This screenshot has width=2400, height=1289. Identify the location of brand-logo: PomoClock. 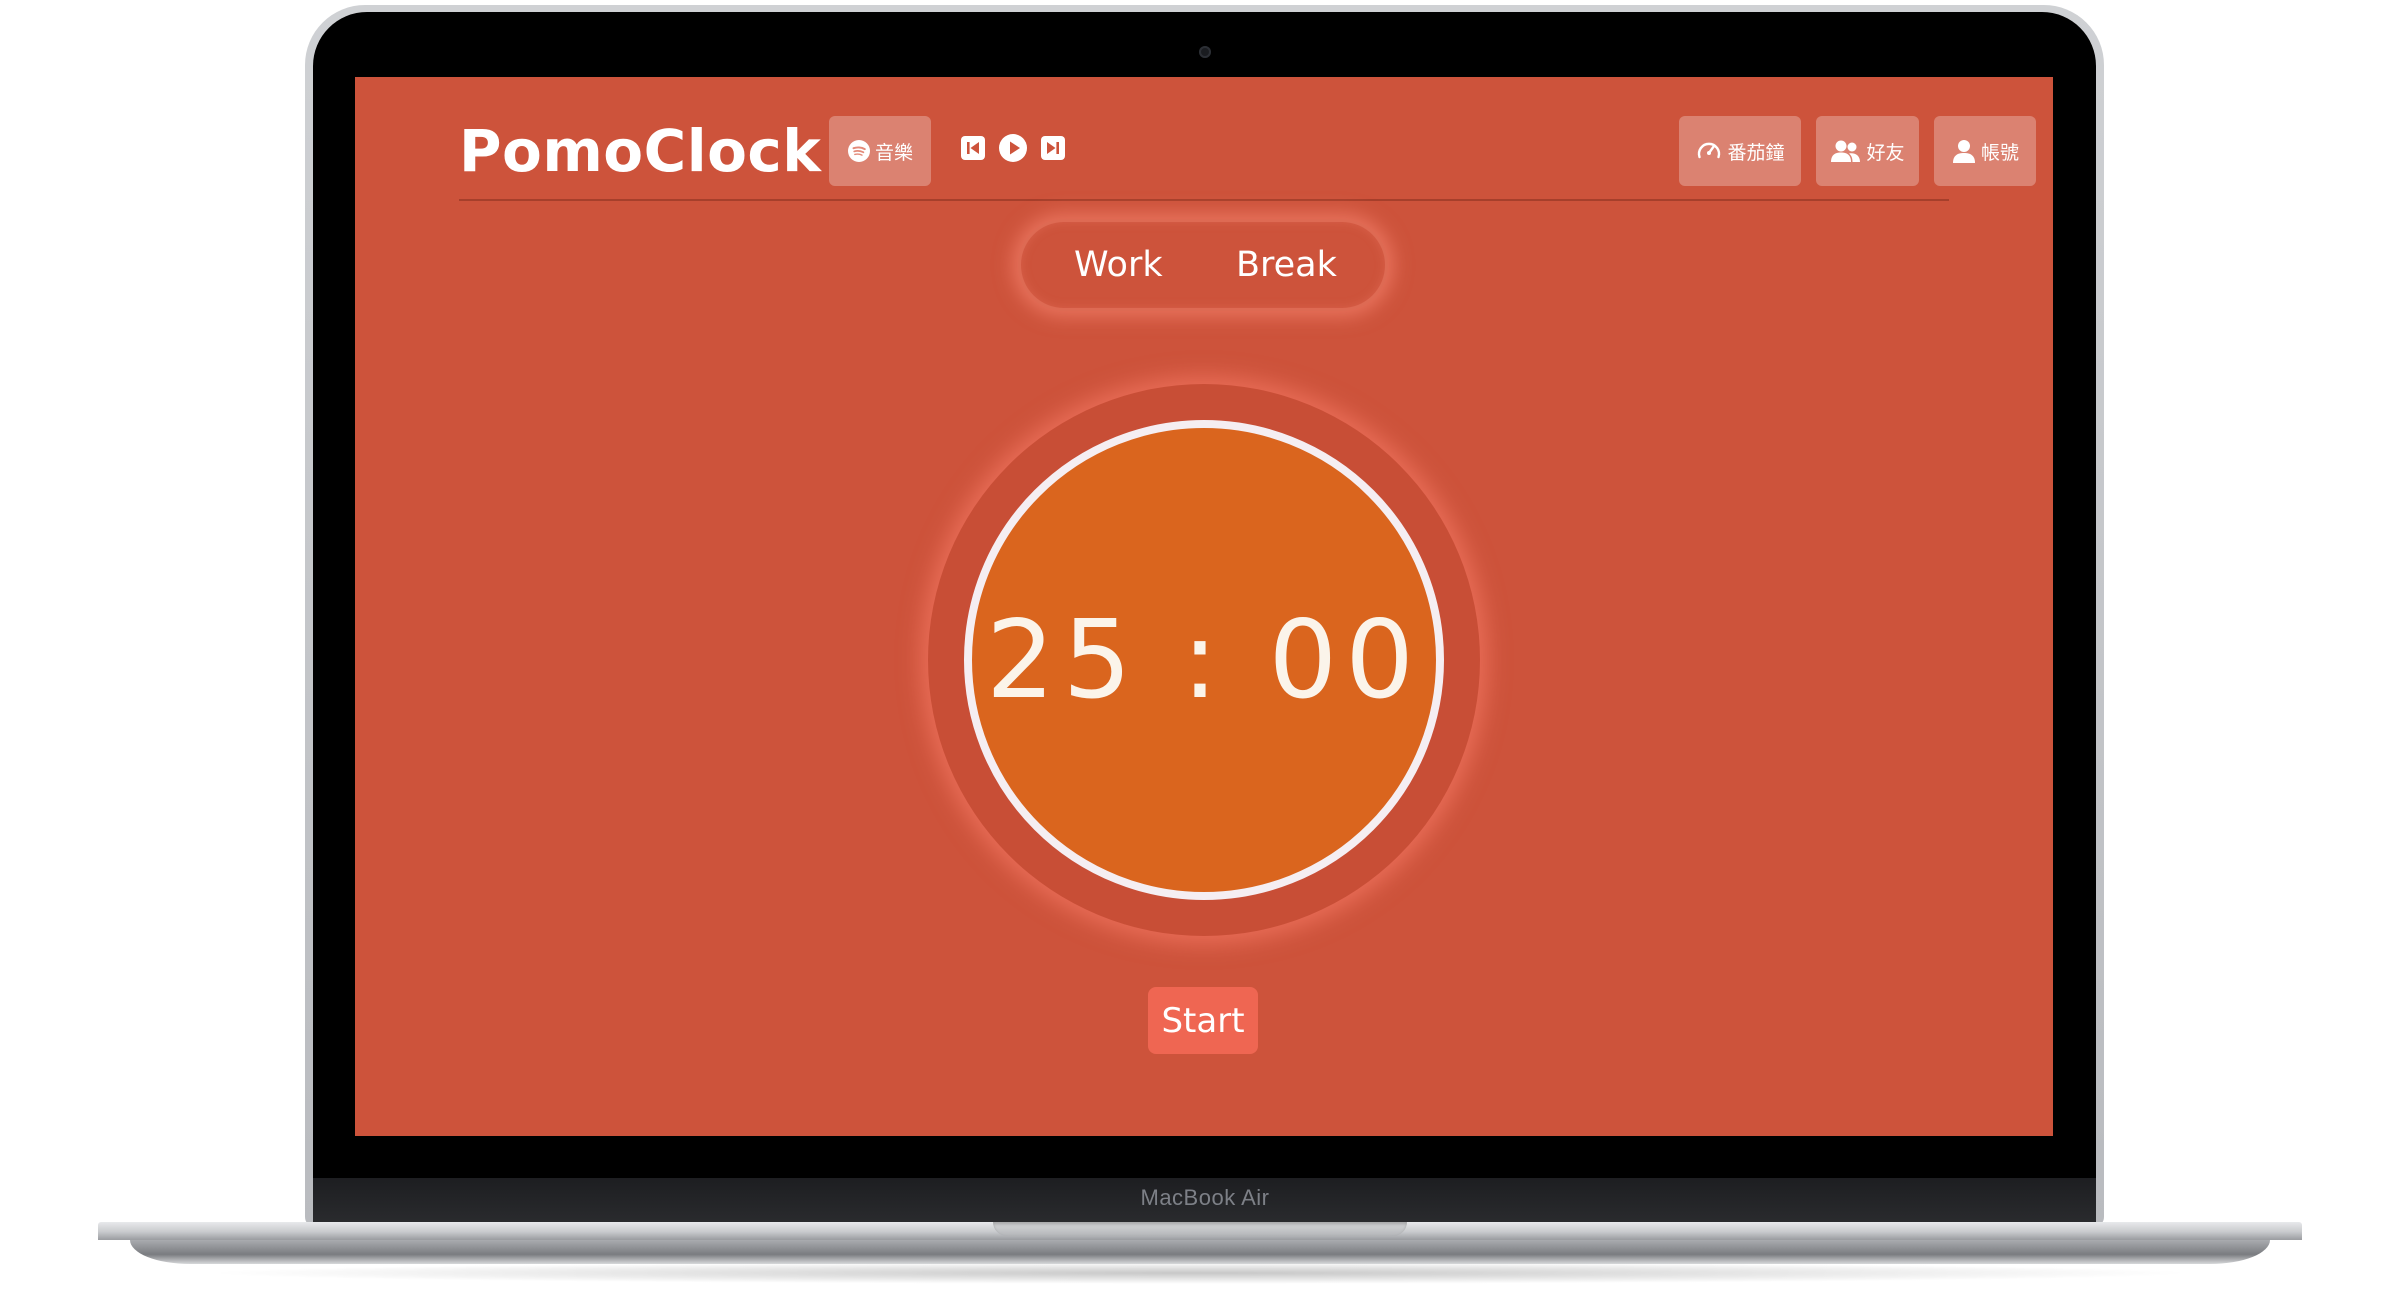
(640, 151).